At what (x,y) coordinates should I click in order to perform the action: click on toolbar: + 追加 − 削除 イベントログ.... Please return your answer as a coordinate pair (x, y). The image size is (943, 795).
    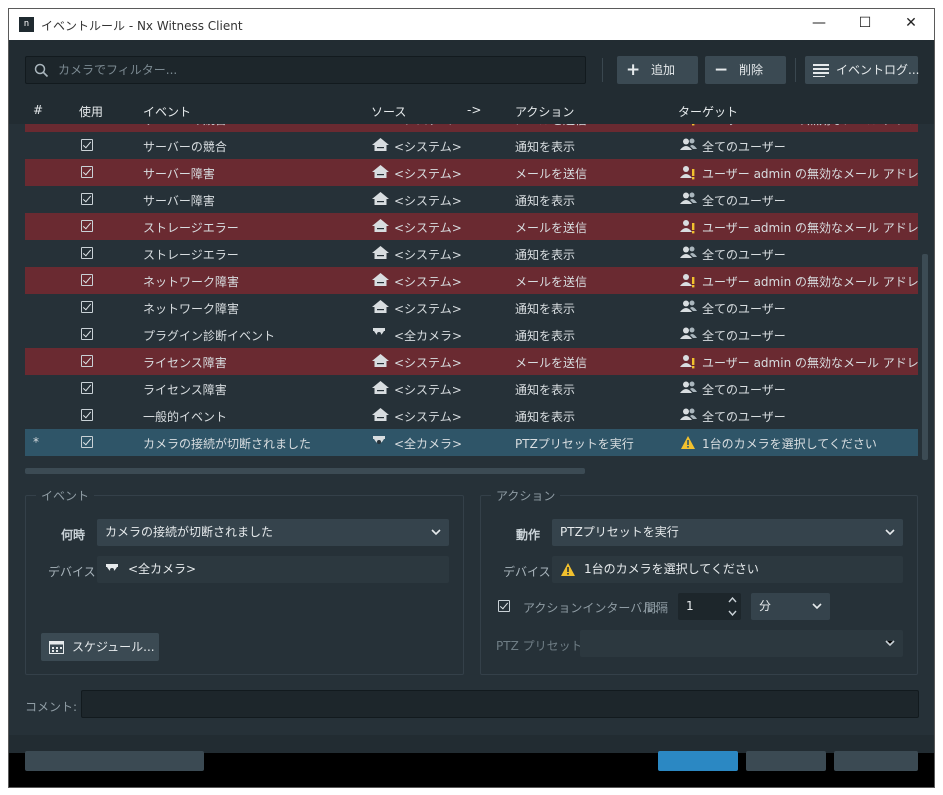
    Looking at the image, I should click on (471, 68).